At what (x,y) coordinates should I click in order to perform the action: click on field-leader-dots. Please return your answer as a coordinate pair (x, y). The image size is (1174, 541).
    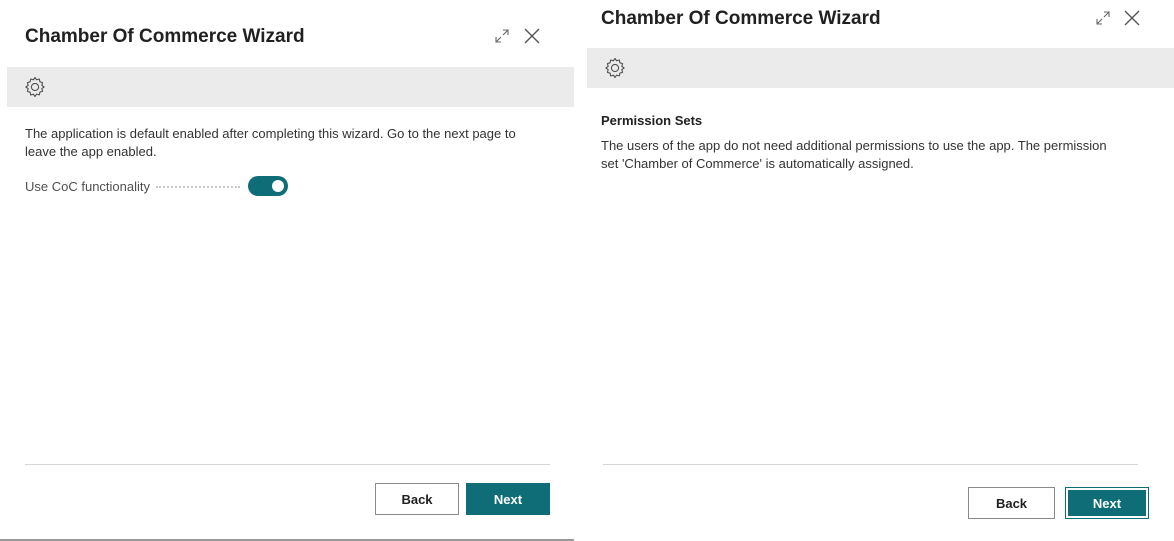
    Looking at the image, I should click on (198, 187).